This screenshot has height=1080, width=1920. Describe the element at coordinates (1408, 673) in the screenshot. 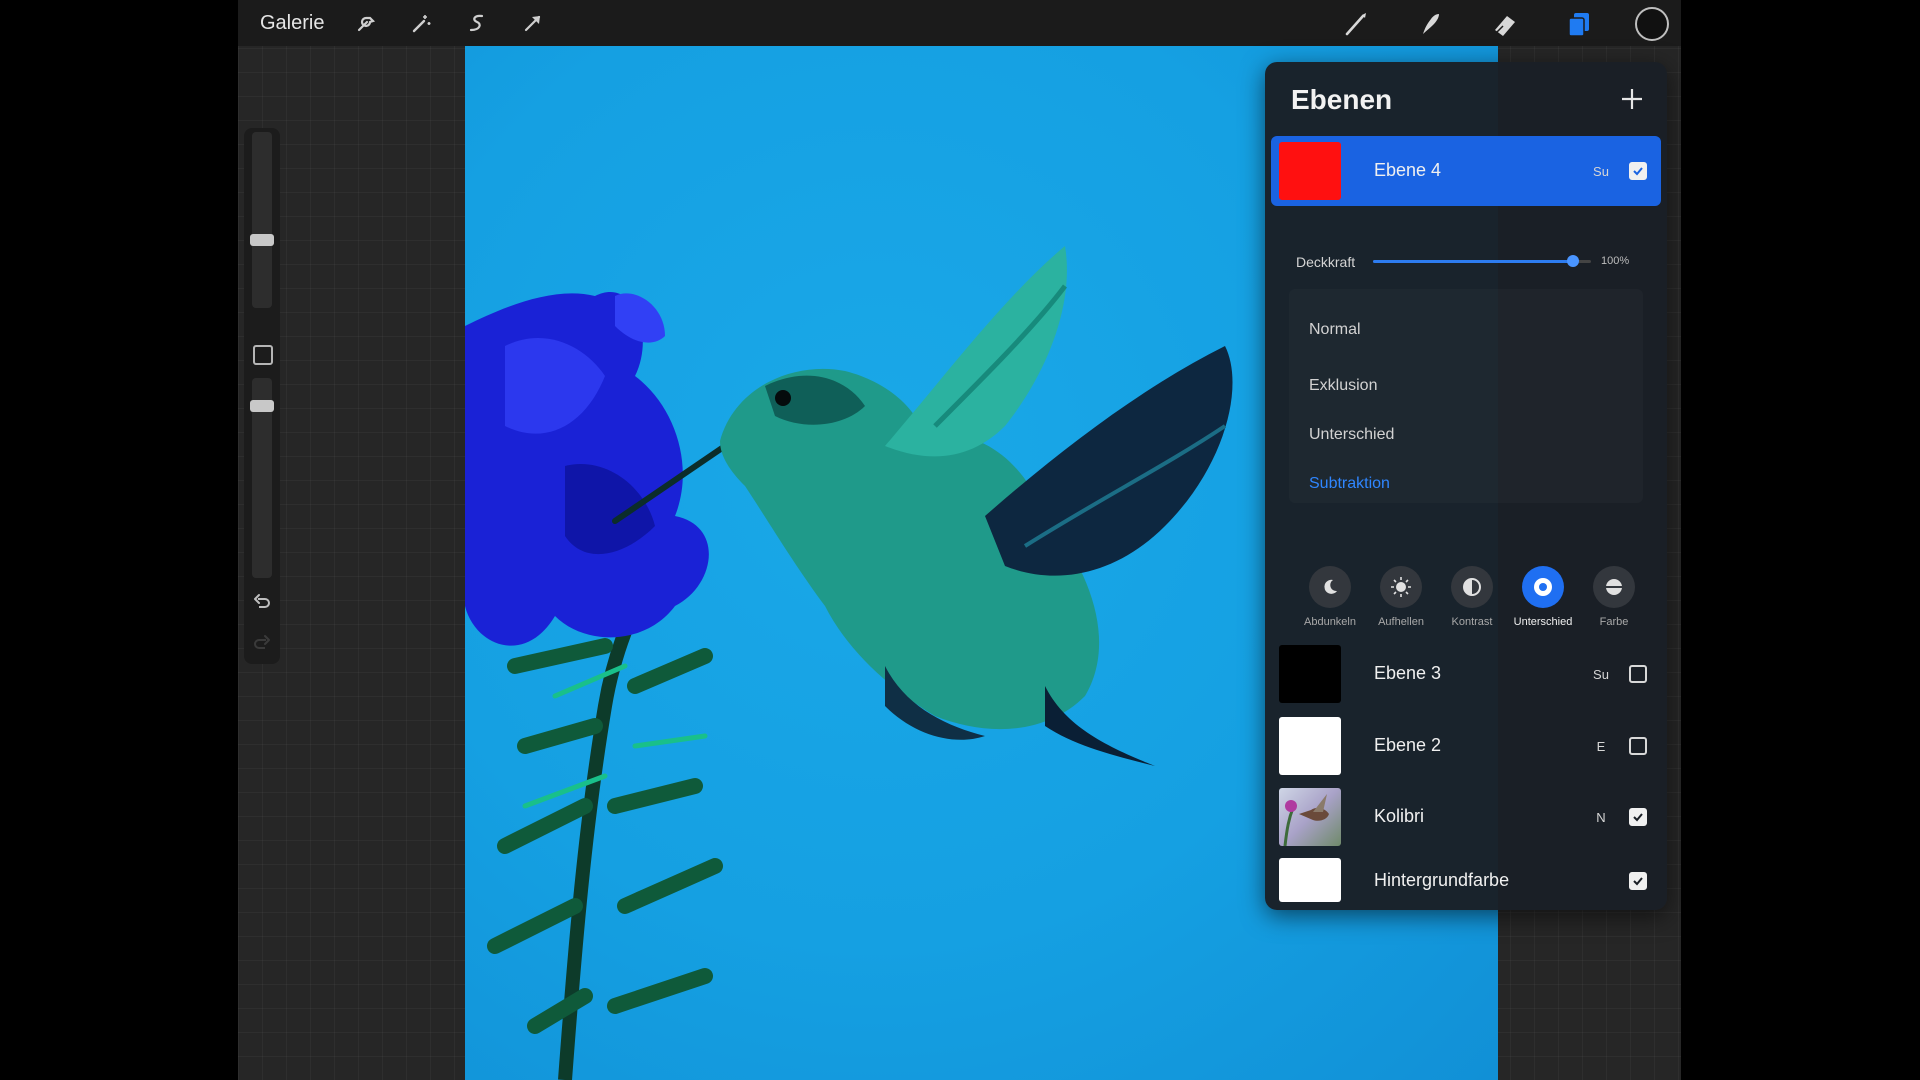

I see `layer-name: Ebene 3` at that location.